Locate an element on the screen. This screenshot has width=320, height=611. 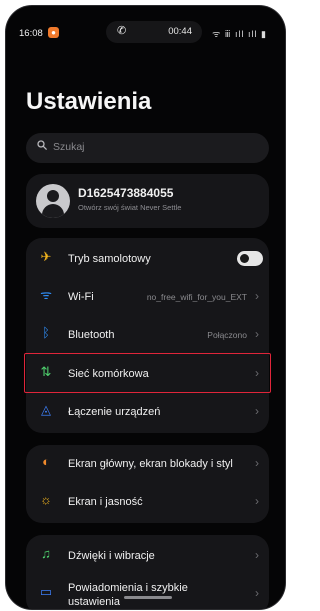
device-connection-icon: ◬ is located at coordinates (46, 409).